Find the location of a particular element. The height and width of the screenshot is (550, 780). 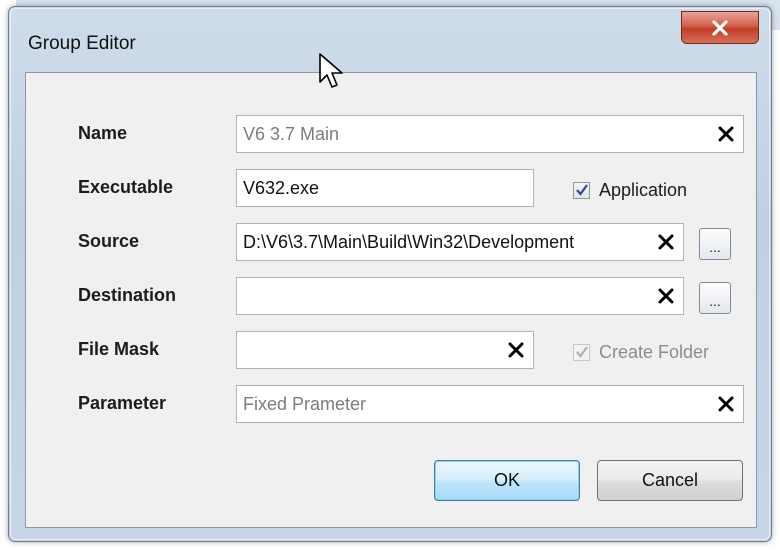

destination-label: Destination is located at coordinates (127, 295).